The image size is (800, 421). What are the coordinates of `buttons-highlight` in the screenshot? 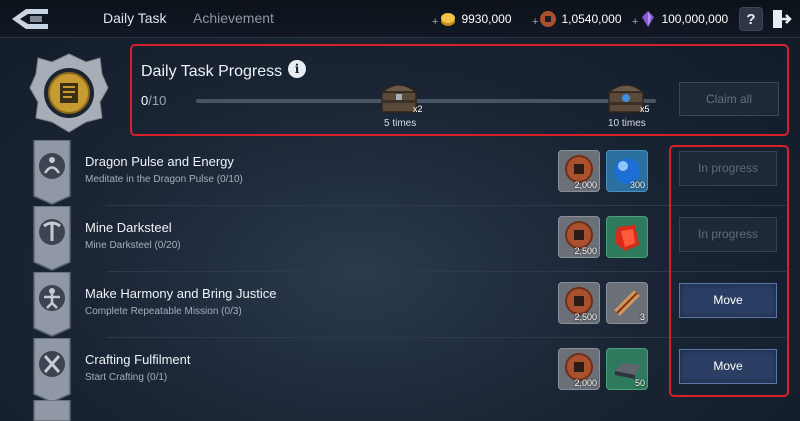 It's located at (729, 271).